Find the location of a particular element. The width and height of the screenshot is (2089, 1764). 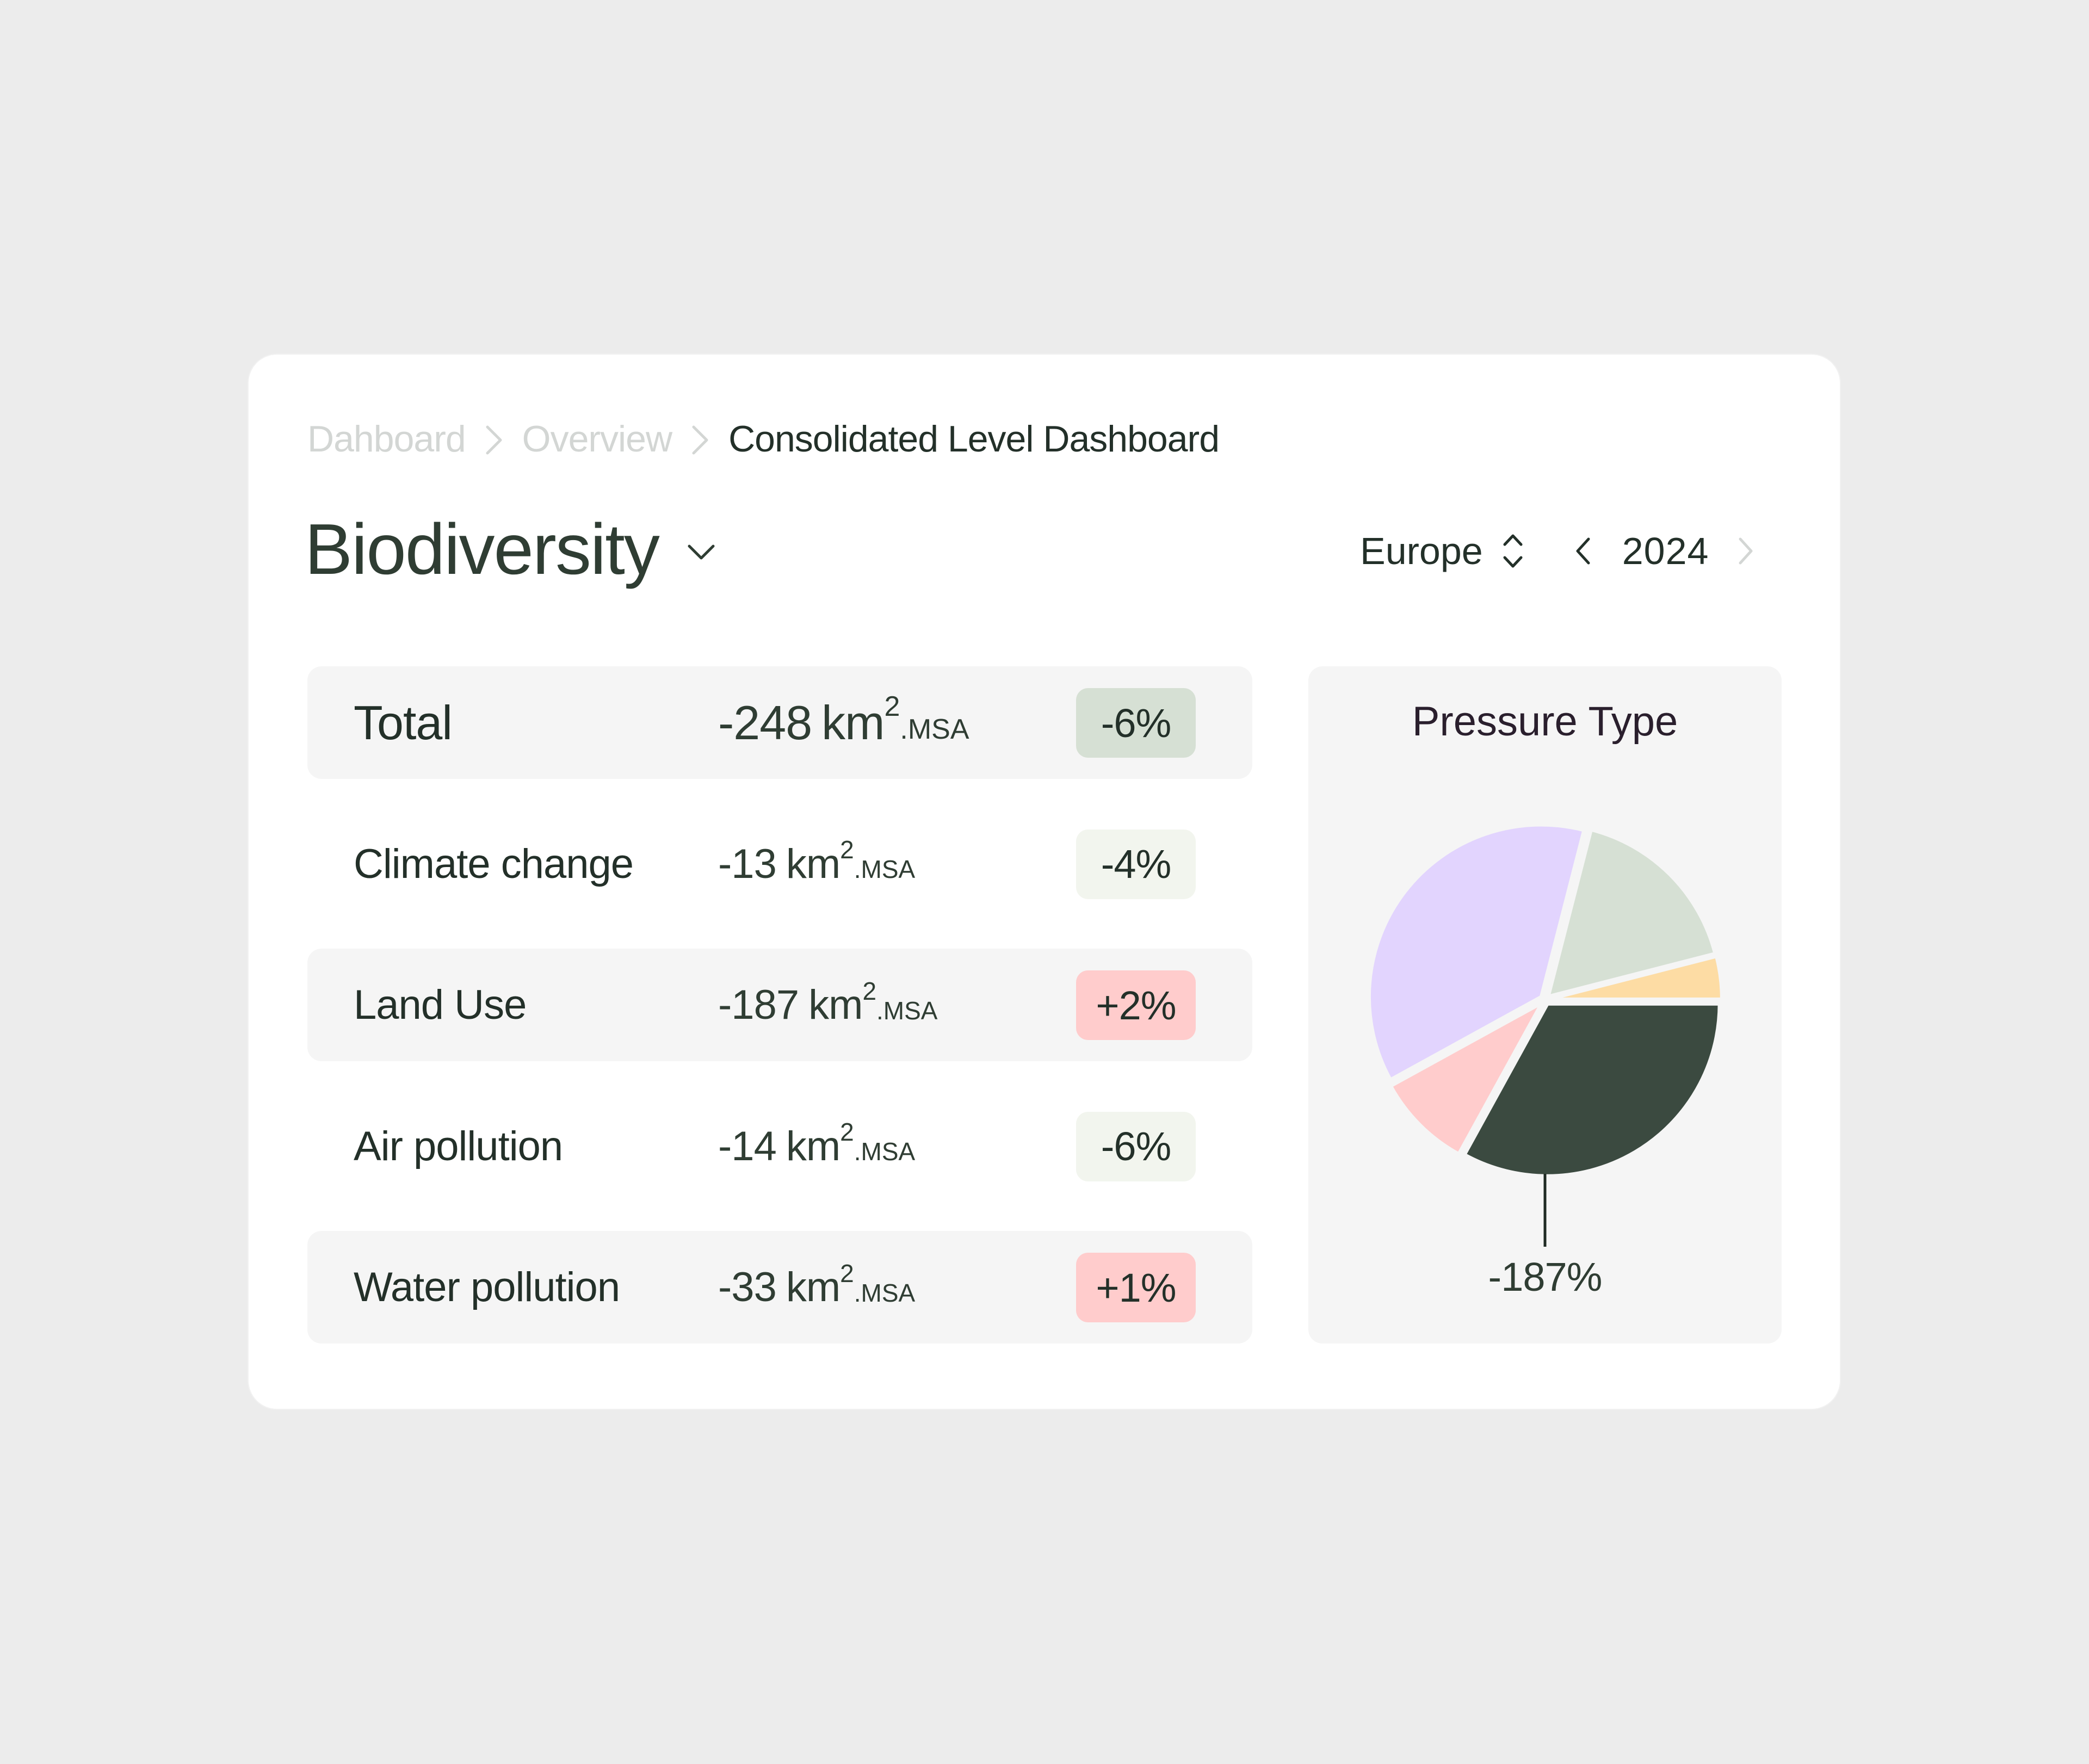

metric-value: -187 km 2 .MSA is located at coordinates (828, 1005).